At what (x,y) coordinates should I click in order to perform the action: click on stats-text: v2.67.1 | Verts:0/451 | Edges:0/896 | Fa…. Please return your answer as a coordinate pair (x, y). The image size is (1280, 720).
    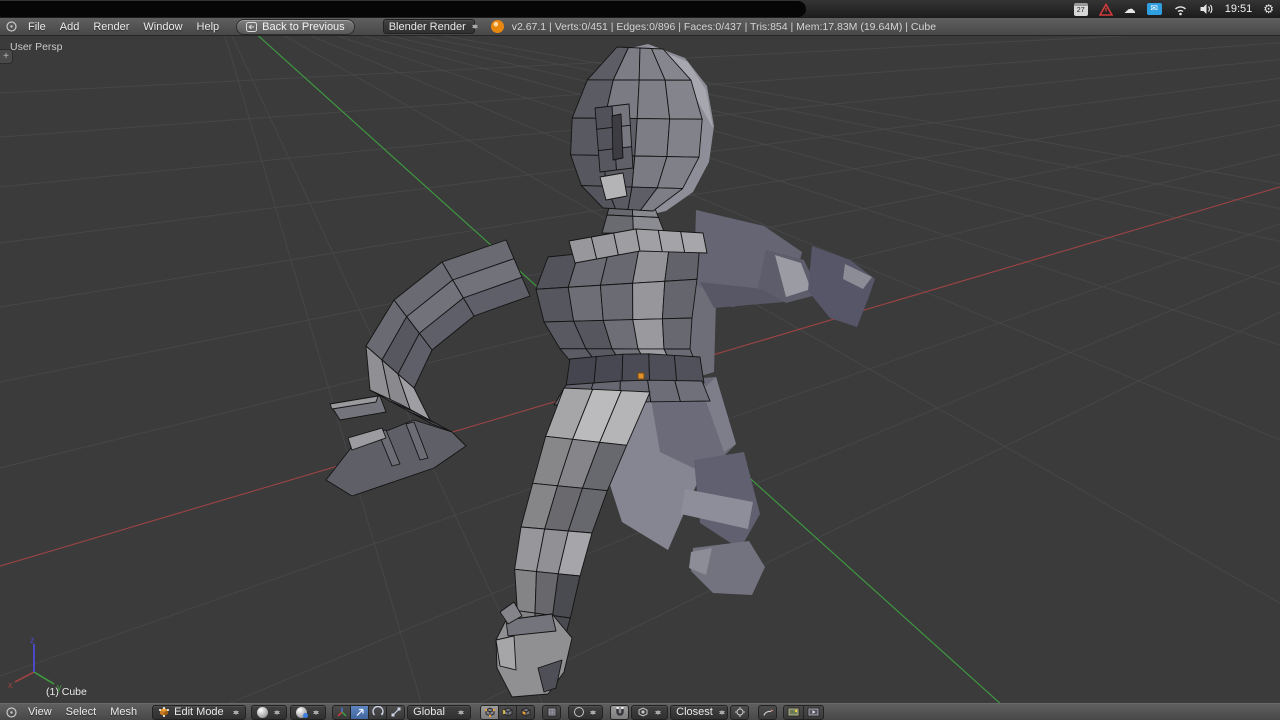
    Looking at the image, I should click on (724, 26).